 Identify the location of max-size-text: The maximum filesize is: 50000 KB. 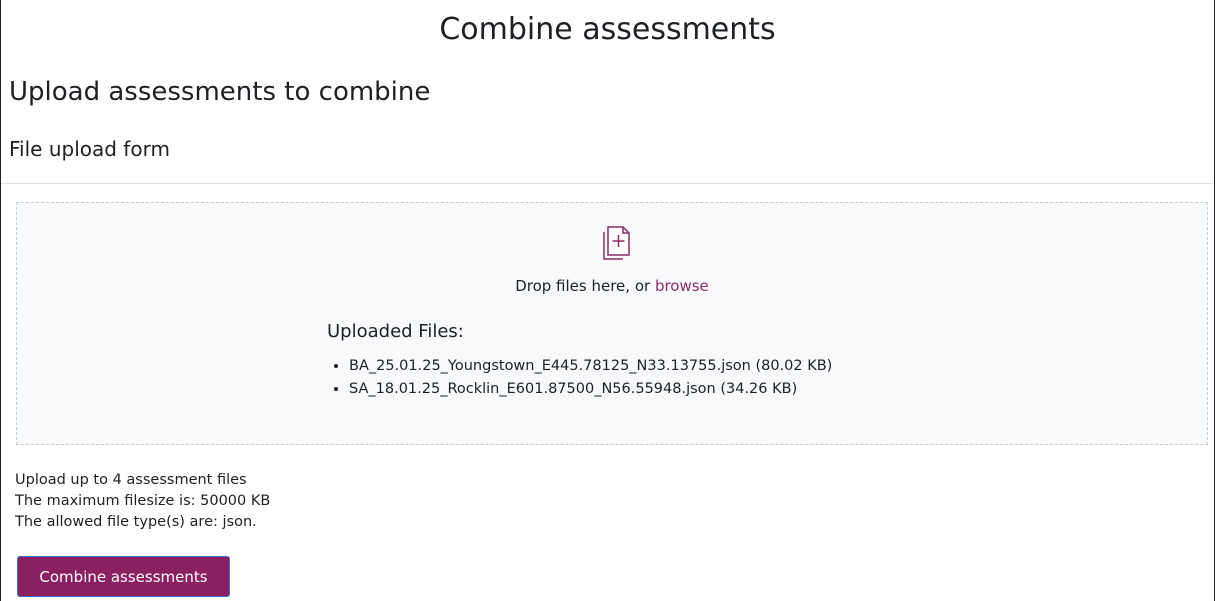
(143, 501).